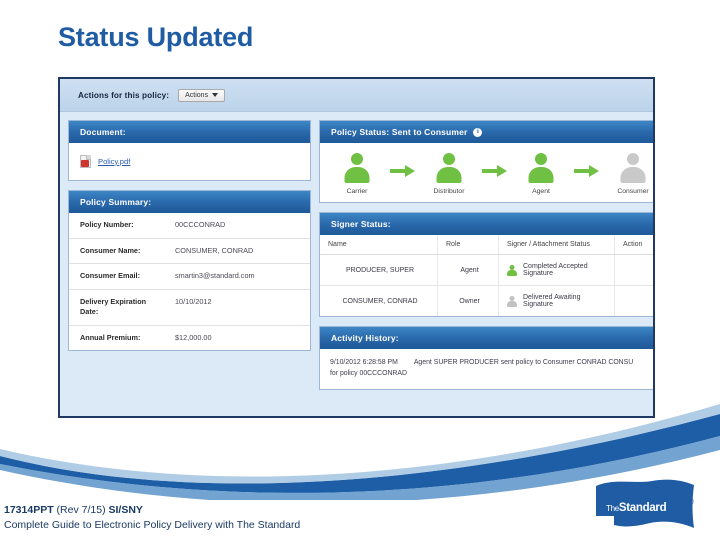 This screenshot has width=720, height=540. Describe the element at coordinates (189, 202) in the screenshot. I see `policy-summary-panel-header: Policy Summary:` at that location.